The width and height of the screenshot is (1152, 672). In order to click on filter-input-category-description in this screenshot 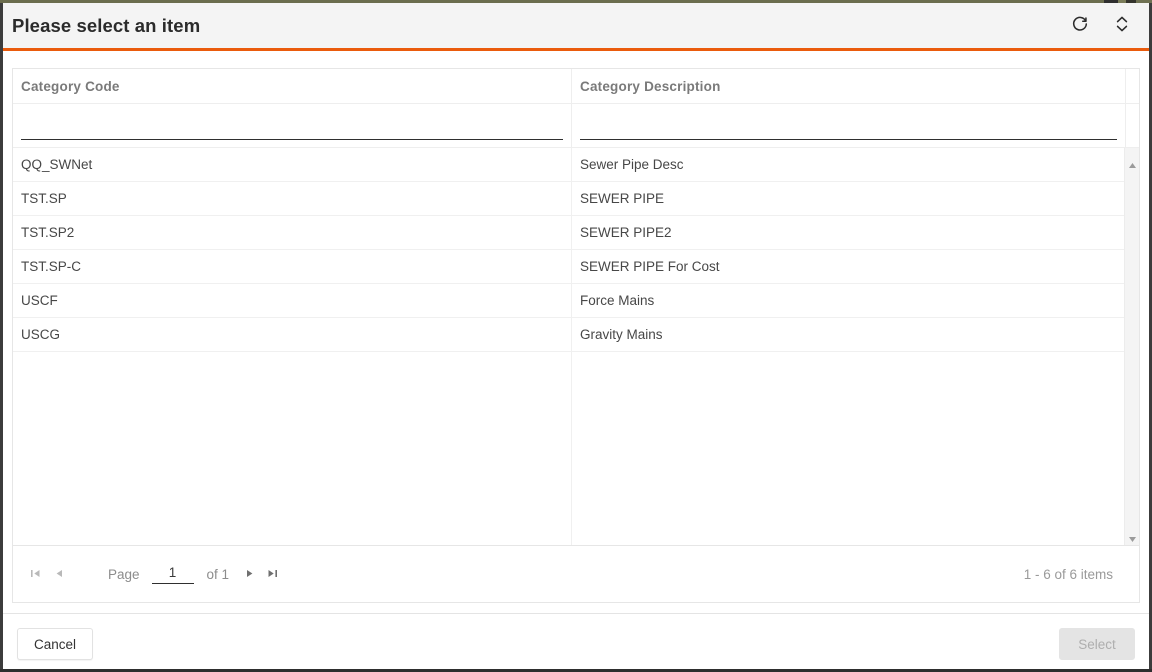, I will do `click(848, 131)`.